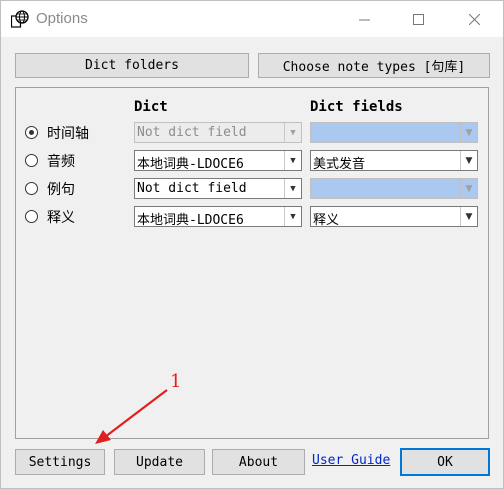 The height and width of the screenshot is (489, 504). Describe the element at coordinates (60, 462) in the screenshot. I see `settings-button: Settings` at that location.